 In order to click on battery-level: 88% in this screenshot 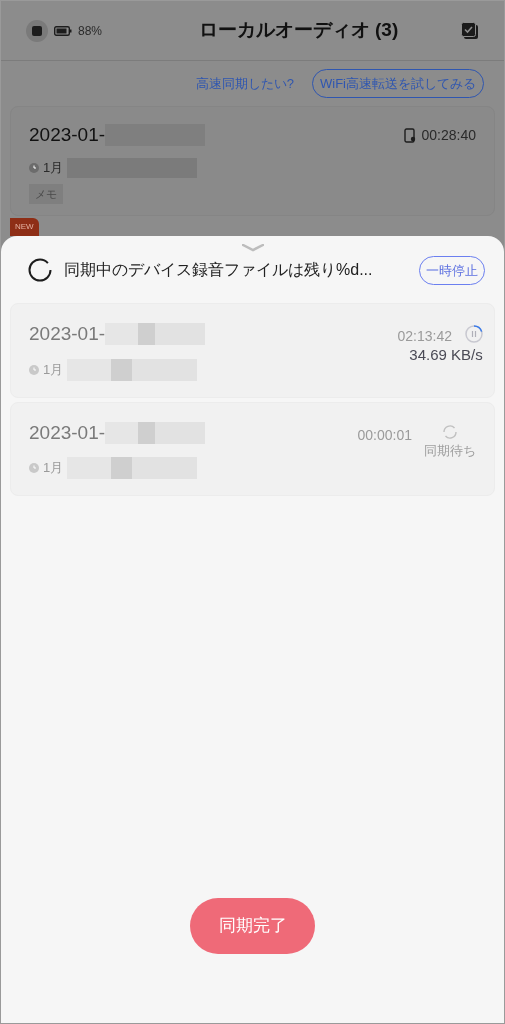, I will do `click(90, 31)`.